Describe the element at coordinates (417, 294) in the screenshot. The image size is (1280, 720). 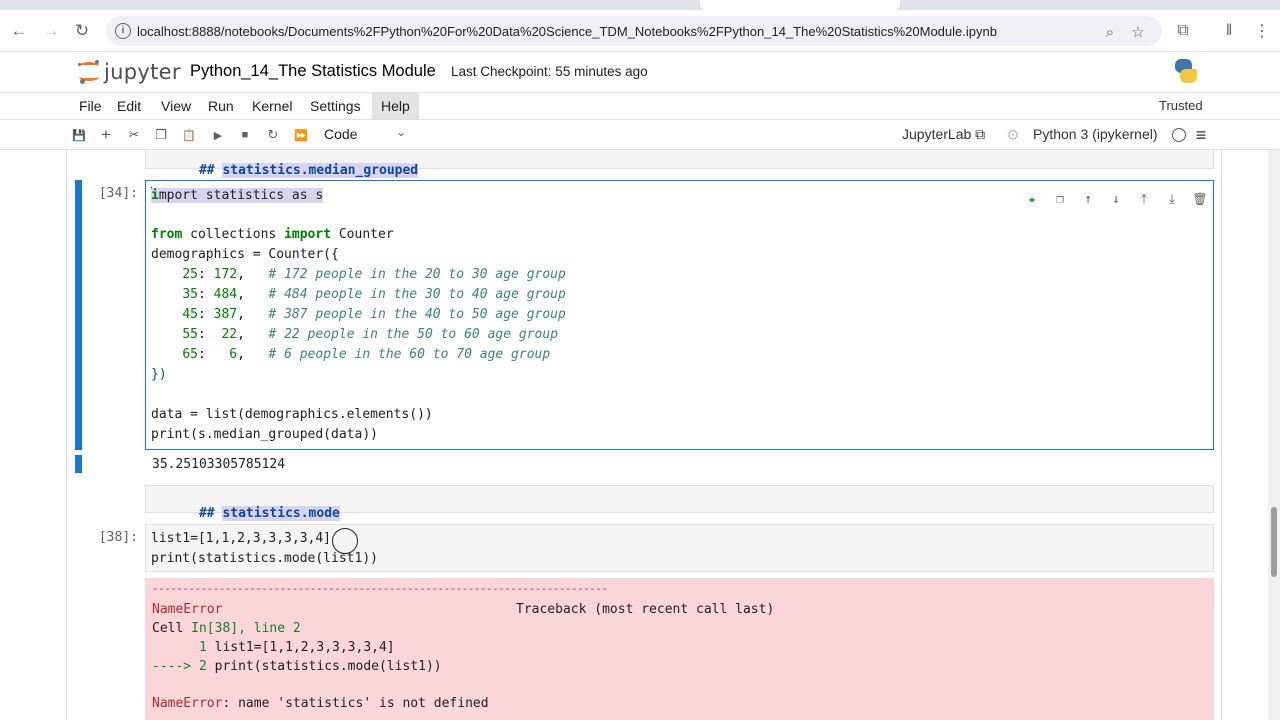
I see `code-comment: # 484 people in the 30 to 40 age group` at that location.